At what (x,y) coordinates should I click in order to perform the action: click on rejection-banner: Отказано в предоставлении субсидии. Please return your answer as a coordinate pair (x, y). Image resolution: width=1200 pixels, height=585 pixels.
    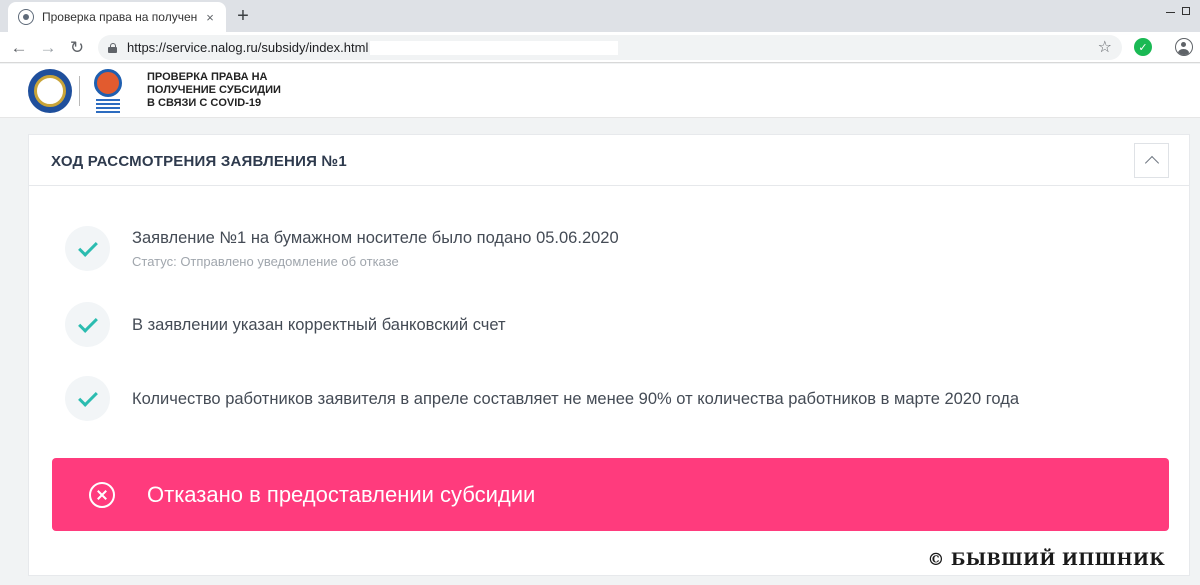
    Looking at the image, I should click on (610, 494).